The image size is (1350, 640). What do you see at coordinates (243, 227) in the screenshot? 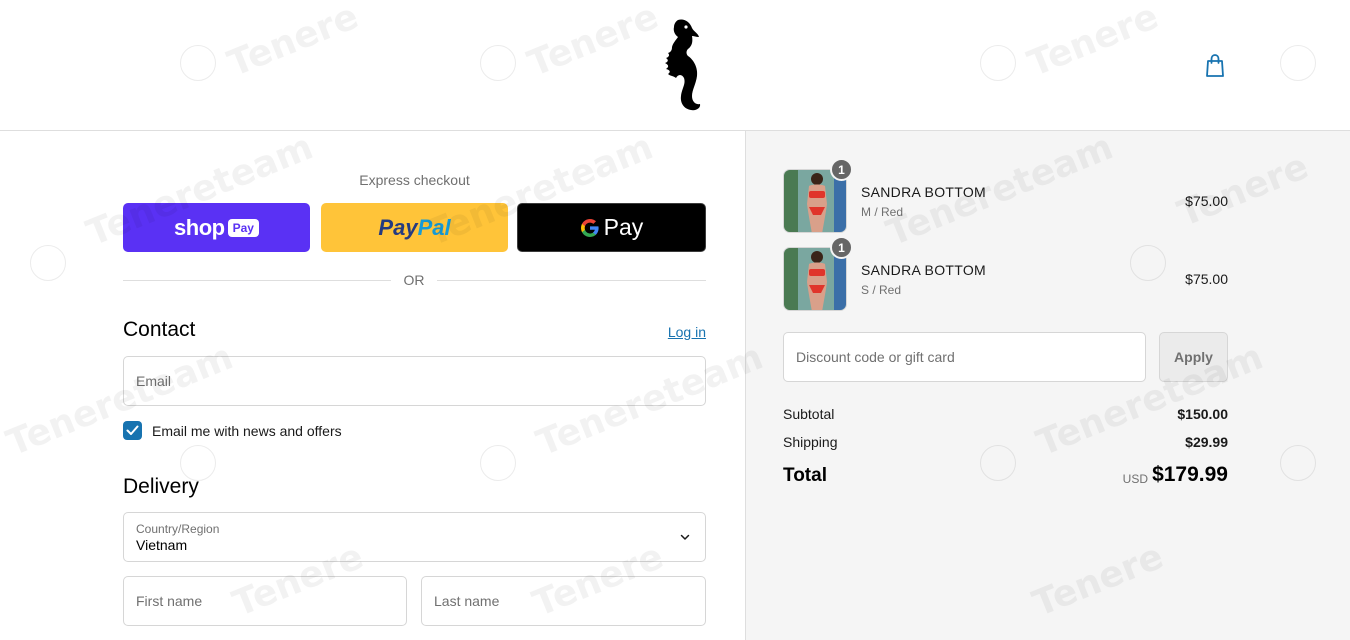
I see `shop-pay-badge: Pay` at bounding box center [243, 227].